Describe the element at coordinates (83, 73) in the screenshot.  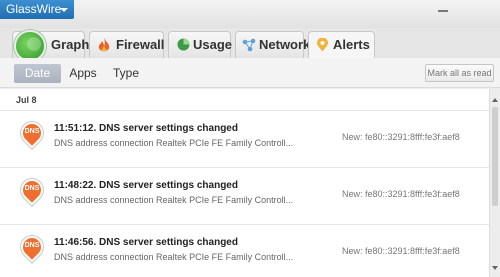
I see `filter-apps: Apps` at that location.